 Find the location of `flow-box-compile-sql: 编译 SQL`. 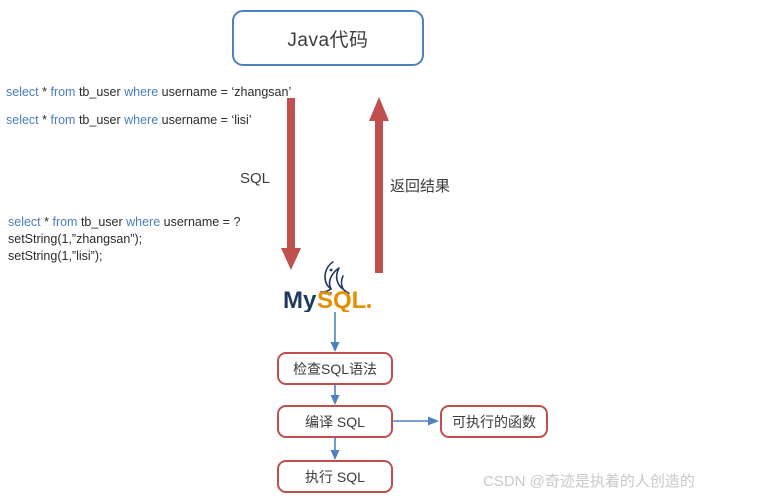

flow-box-compile-sql: 编译 SQL is located at coordinates (335, 421).